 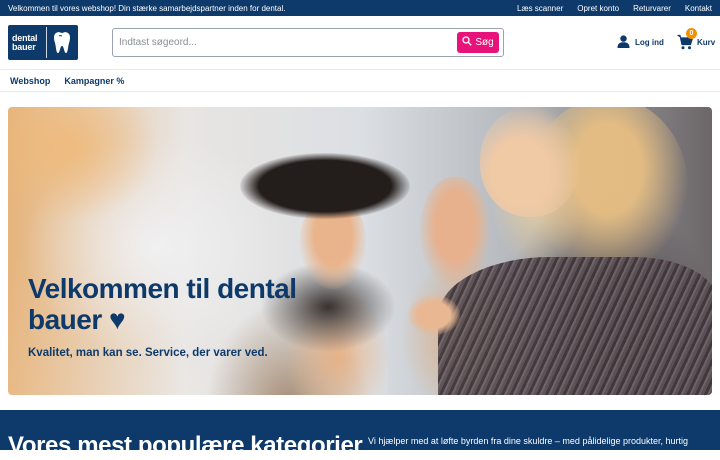 What do you see at coordinates (46, 42) in the screenshot?
I see `logo-divider` at bounding box center [46, 42].